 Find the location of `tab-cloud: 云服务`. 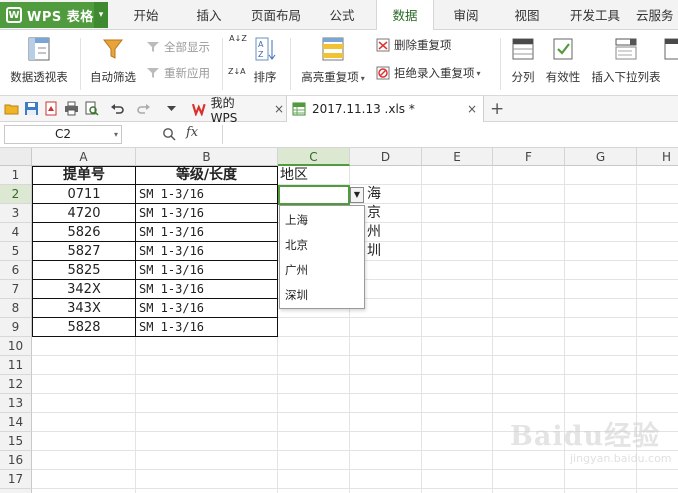

tab-cloud: 云服务 is located at coordinates (657, 15).